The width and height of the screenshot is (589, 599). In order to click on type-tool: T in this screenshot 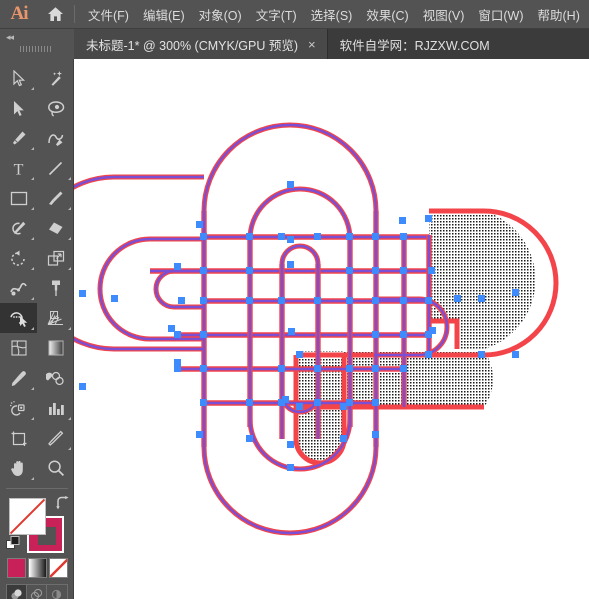, I will do `click(18, 168)`.